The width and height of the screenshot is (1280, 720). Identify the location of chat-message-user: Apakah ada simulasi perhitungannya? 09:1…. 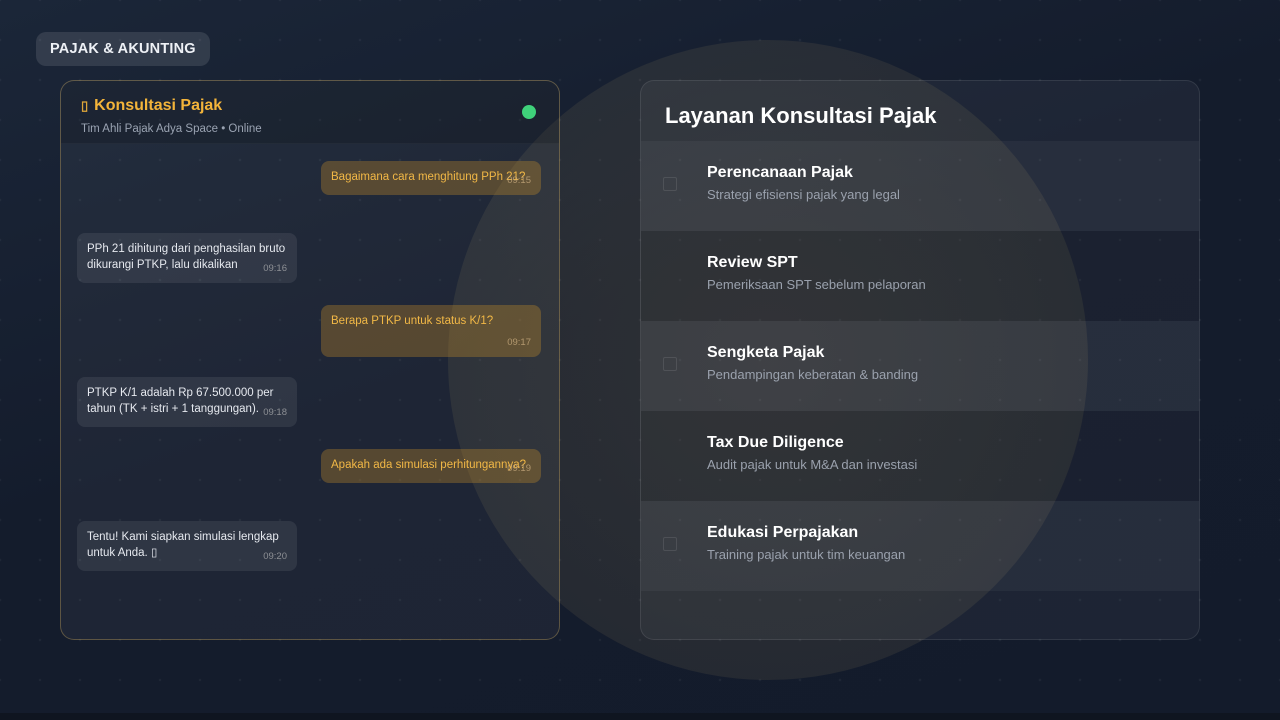
(431, 466).